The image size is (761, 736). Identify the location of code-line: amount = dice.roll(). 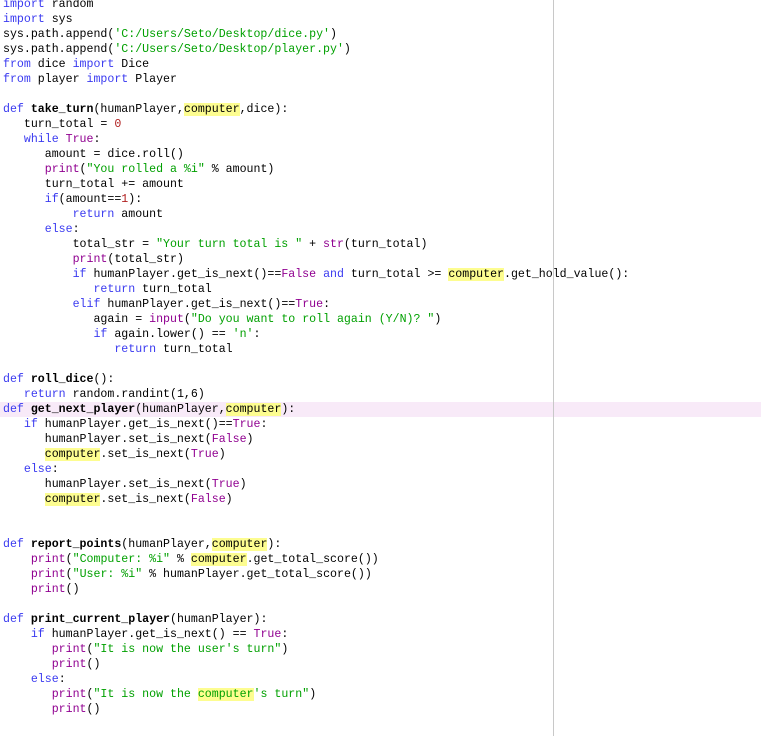
(380, 154).